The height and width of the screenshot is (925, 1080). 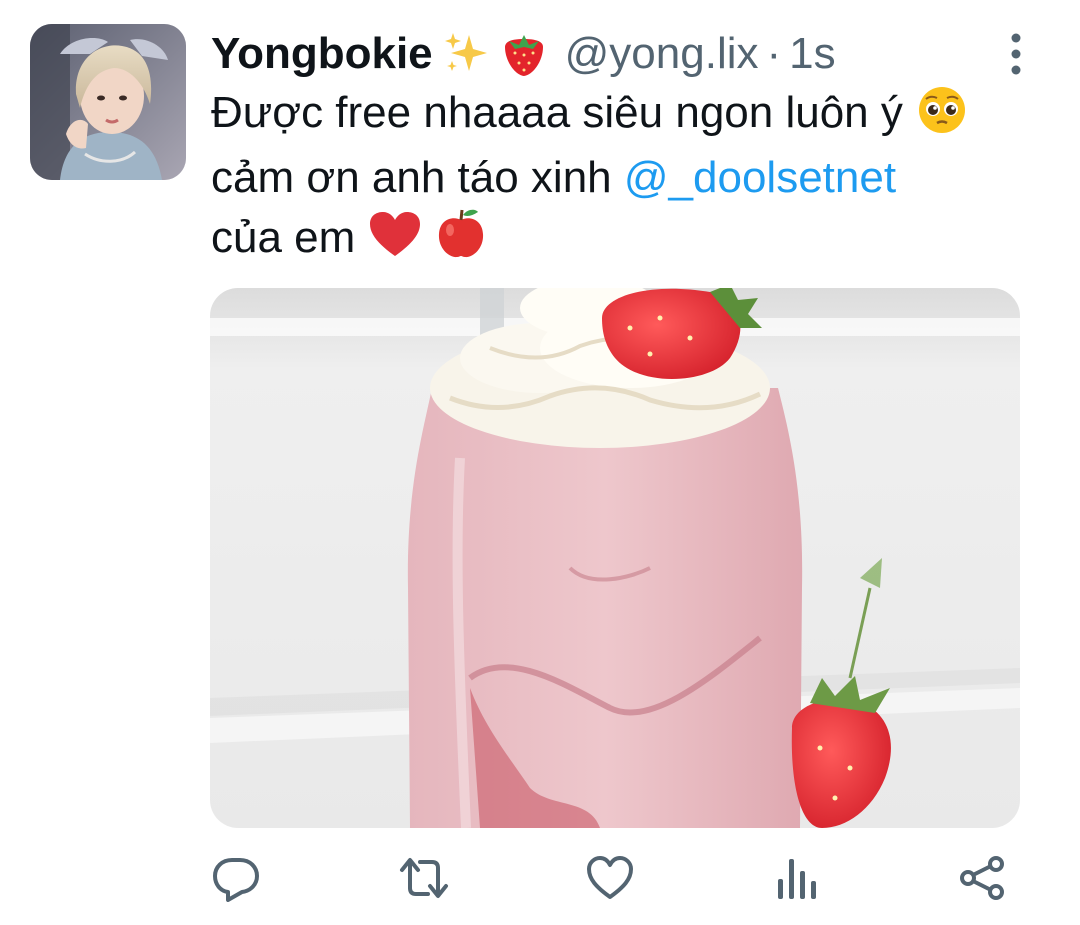 I want to click on share-icon, so click(x=982, y=878).